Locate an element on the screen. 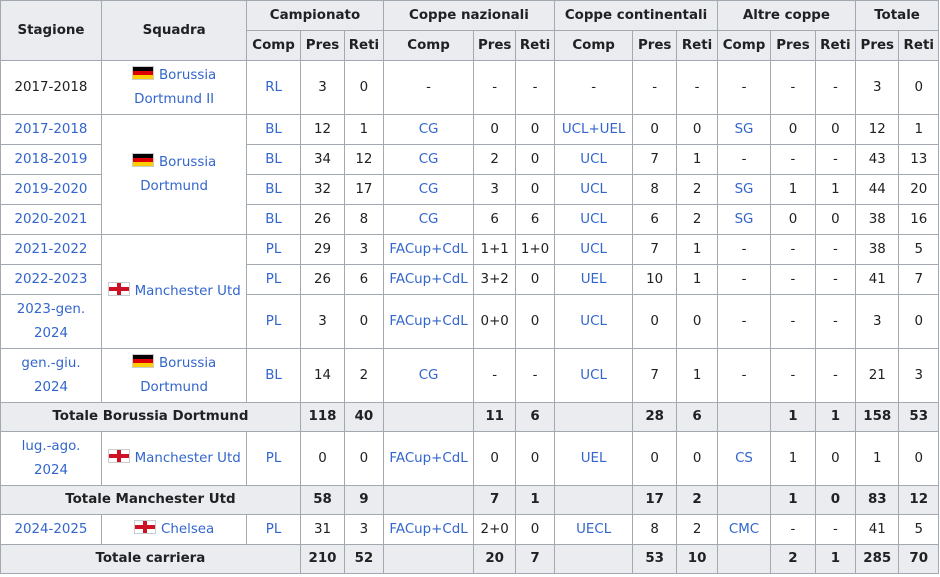 This screenshot has width=940, height=577. season-link: gen.-giu. 2024 is located at coordinates (51, 375).